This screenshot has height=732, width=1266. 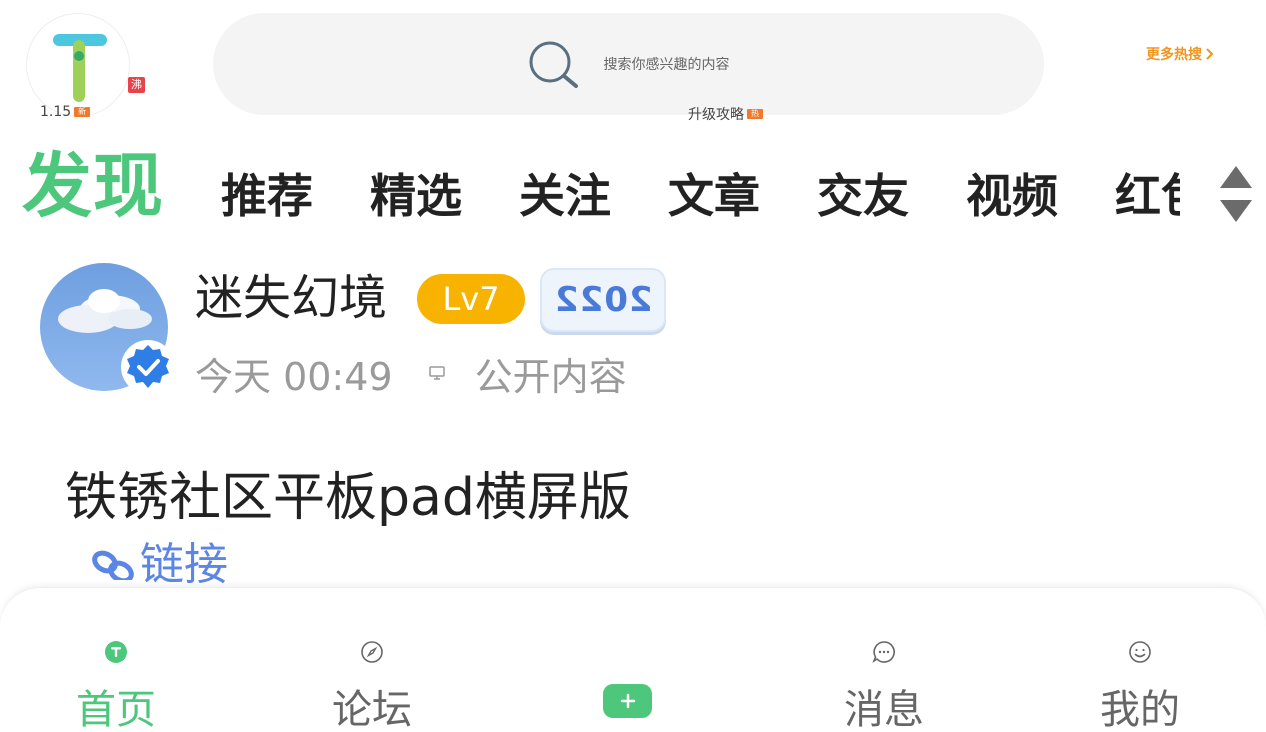 What do you see at coordinates (294, 376) in the screenshot?
I see `post-time: 今天 00:49` at bounding box center [294, 376].